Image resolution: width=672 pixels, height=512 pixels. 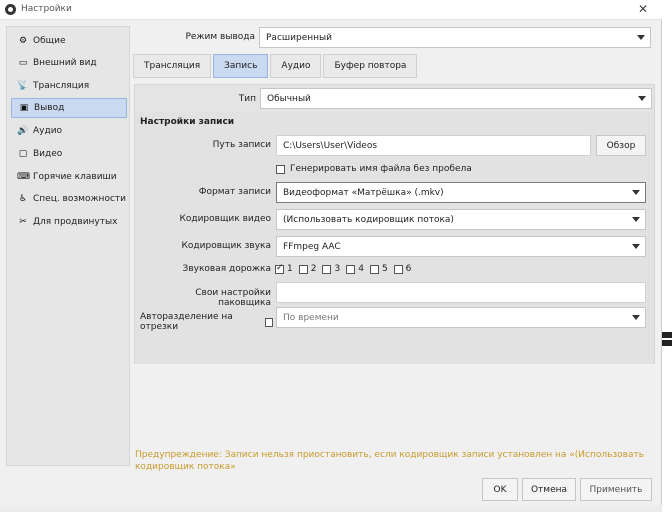 I want to click on record-path-input: C:\Users\User\Videos, so click(x=433, y=145).